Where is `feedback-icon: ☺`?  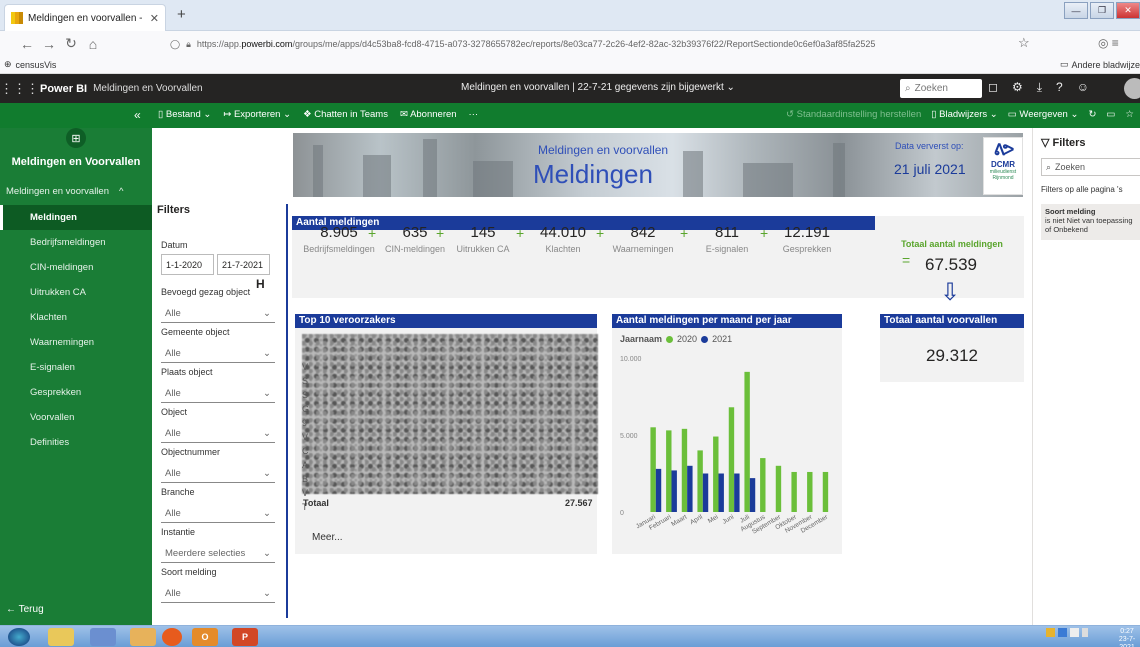 feedback-icon: ☺ is located at coordinates (1083, 87).